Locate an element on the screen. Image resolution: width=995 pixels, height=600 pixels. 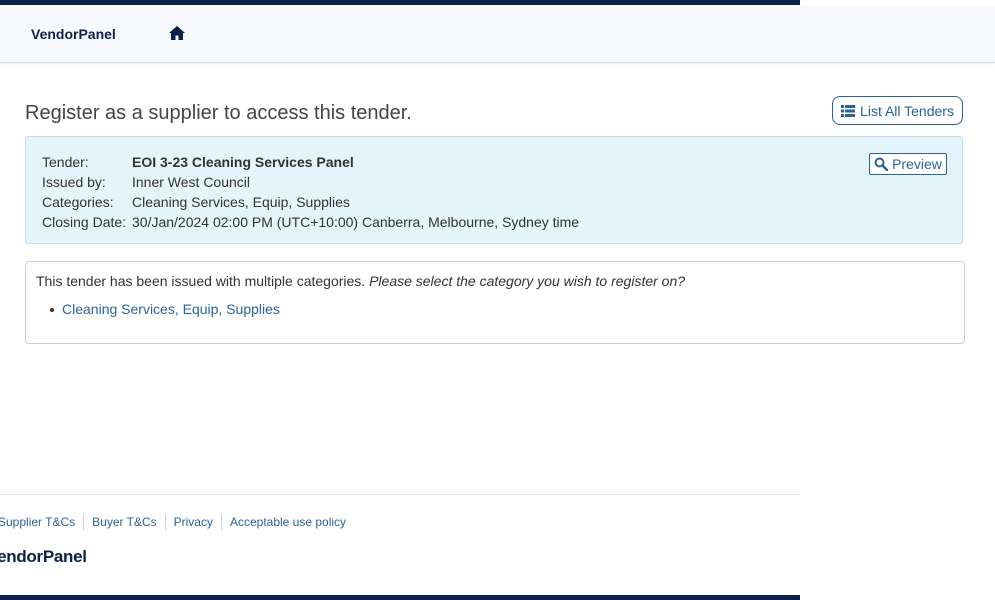
home-icon is located at coordinates (177, 33).